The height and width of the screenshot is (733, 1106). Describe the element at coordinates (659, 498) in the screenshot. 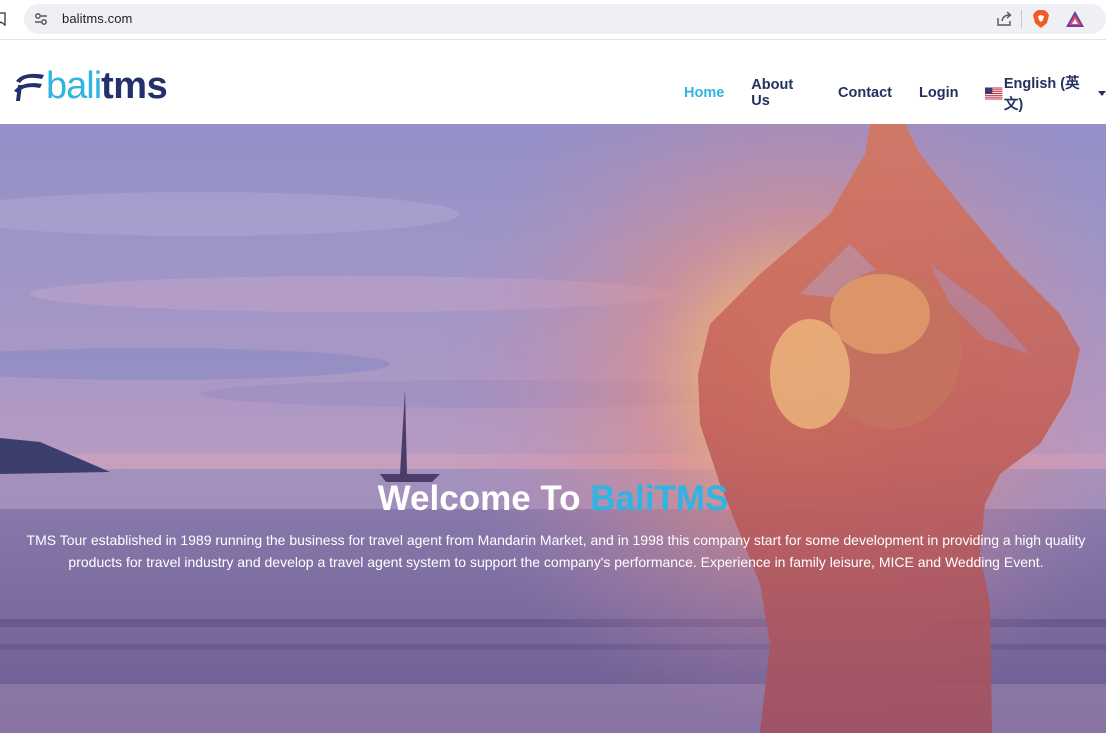

I see `hero-title-accent: BaliTMS` at that location.